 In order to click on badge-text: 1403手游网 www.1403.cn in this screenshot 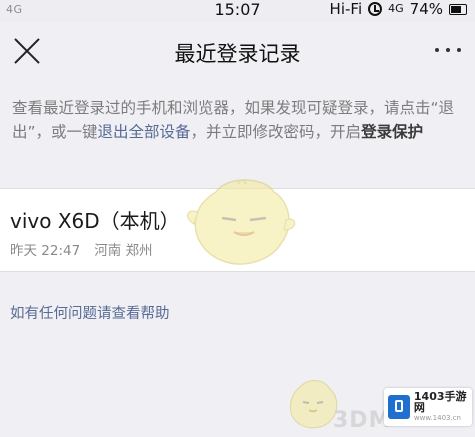, I will do `click(443, 407)`.